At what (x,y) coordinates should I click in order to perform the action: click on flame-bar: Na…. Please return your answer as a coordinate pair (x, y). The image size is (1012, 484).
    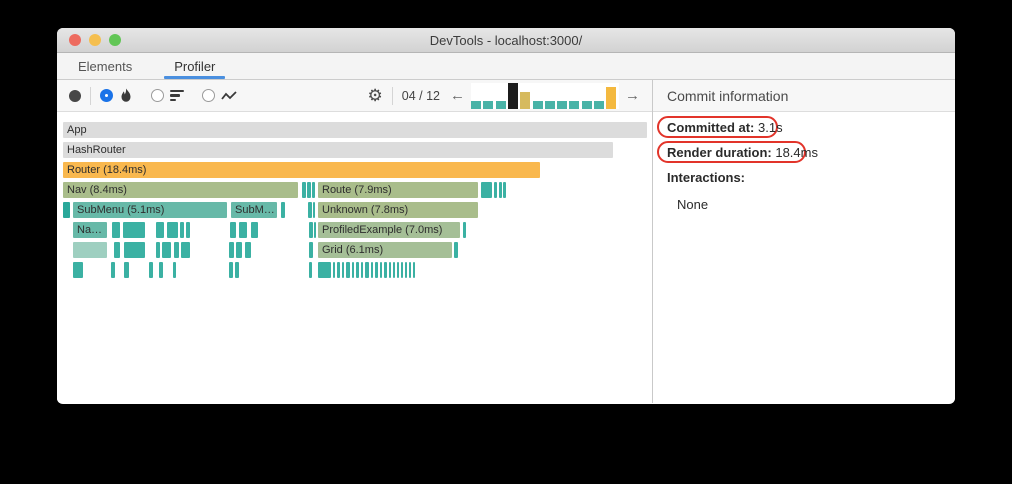
    Looking at the image, I should click on (90, 230).